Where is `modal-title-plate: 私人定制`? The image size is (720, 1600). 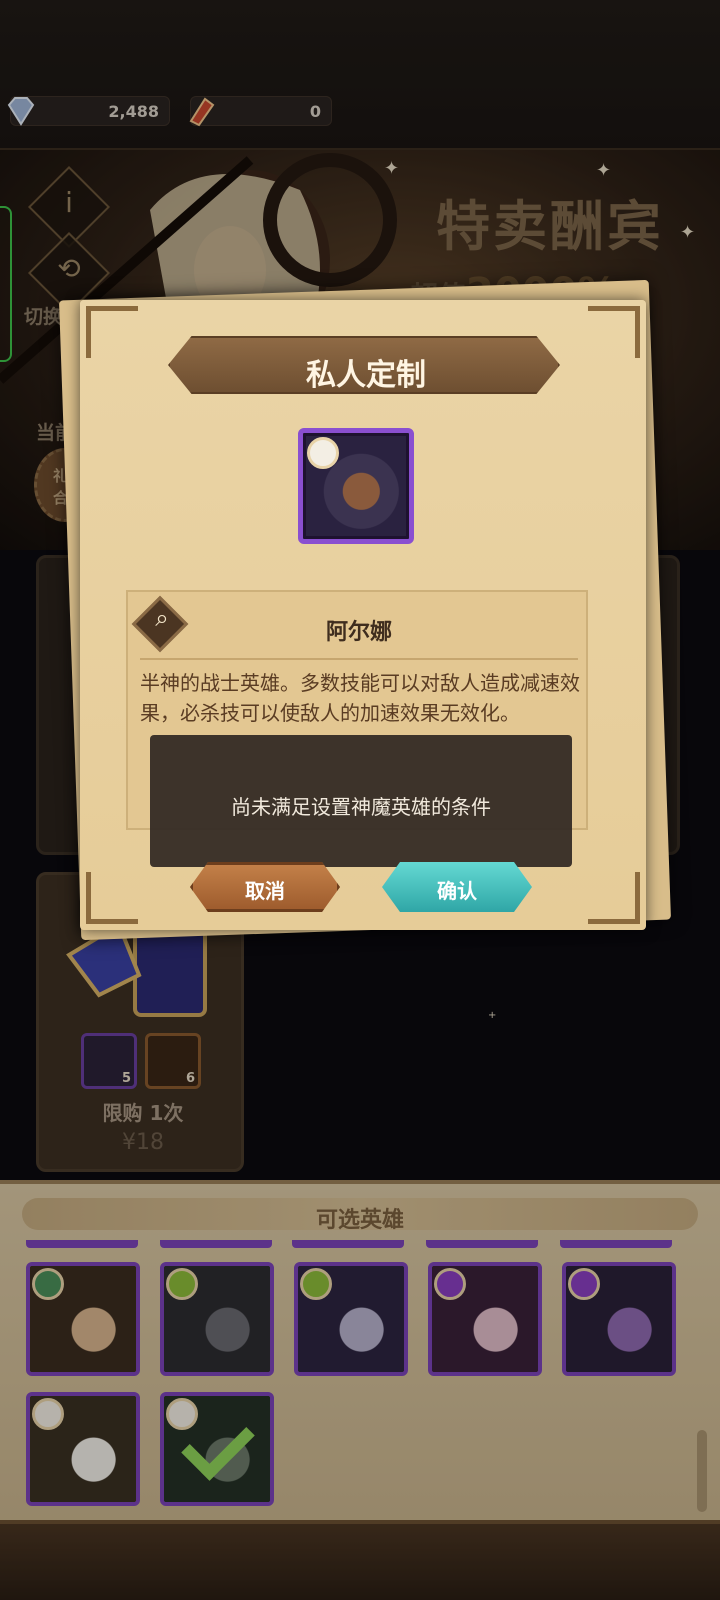
modal-title-plate: 私人定制 is located at coordinates (364, 365).